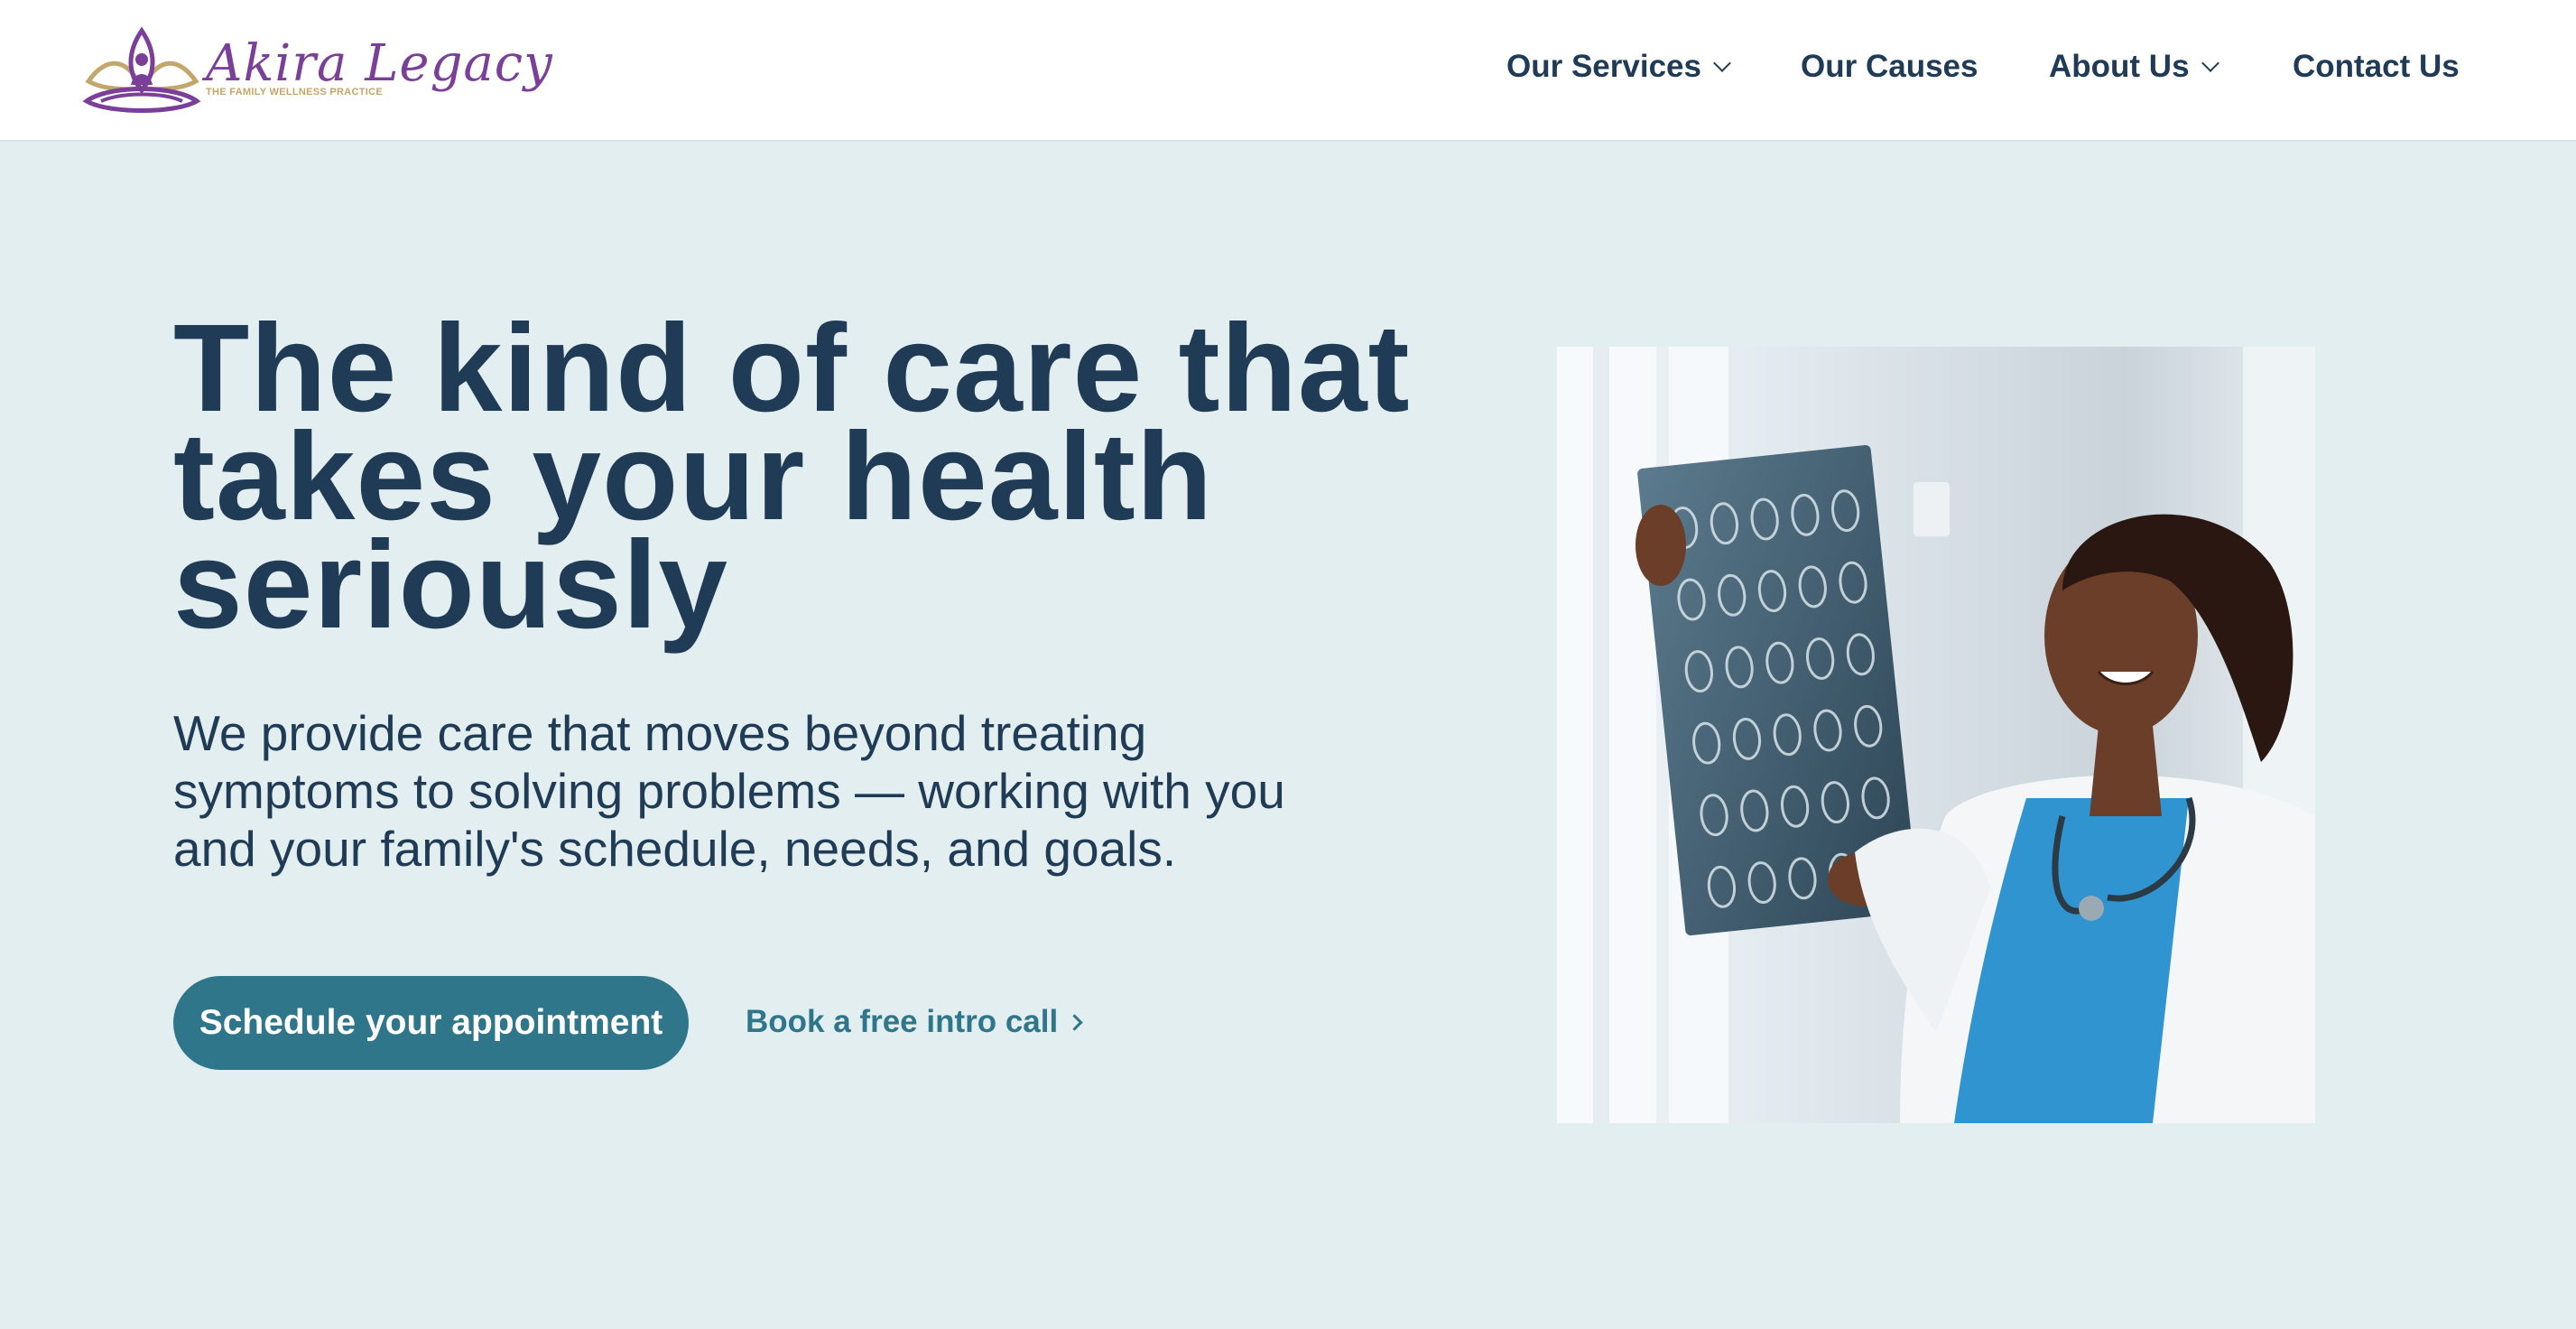  Describe the element at coordinates (142, 69) in the screenshot. I see `lotus-person-icon` at that location.